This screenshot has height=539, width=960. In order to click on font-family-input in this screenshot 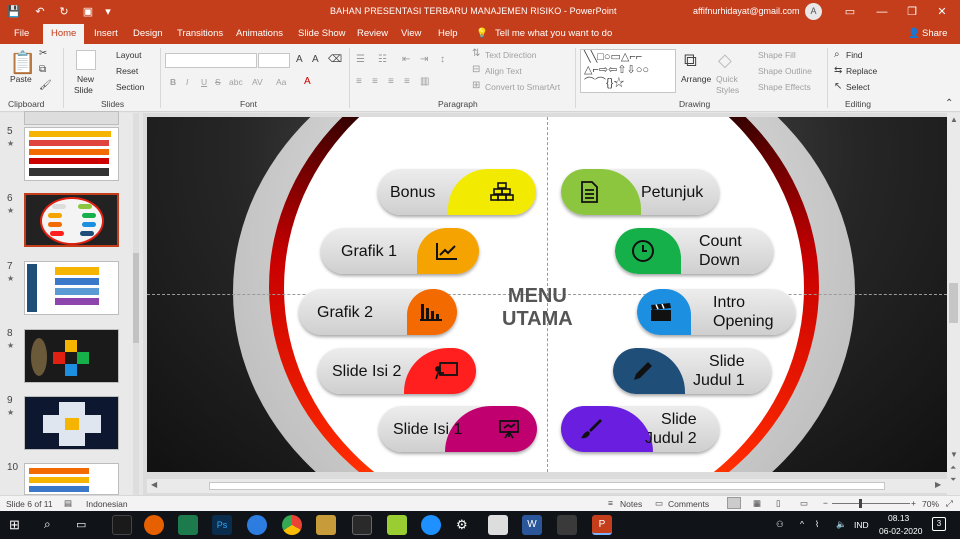, I will do `click(211, 60)`.